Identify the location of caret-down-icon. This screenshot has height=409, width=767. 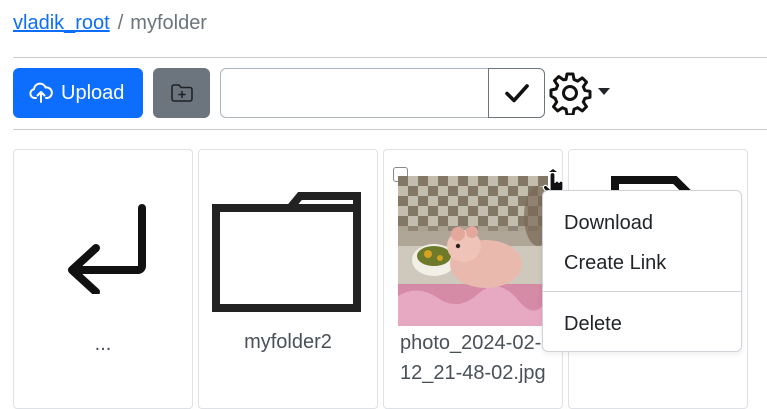
(604, 91).